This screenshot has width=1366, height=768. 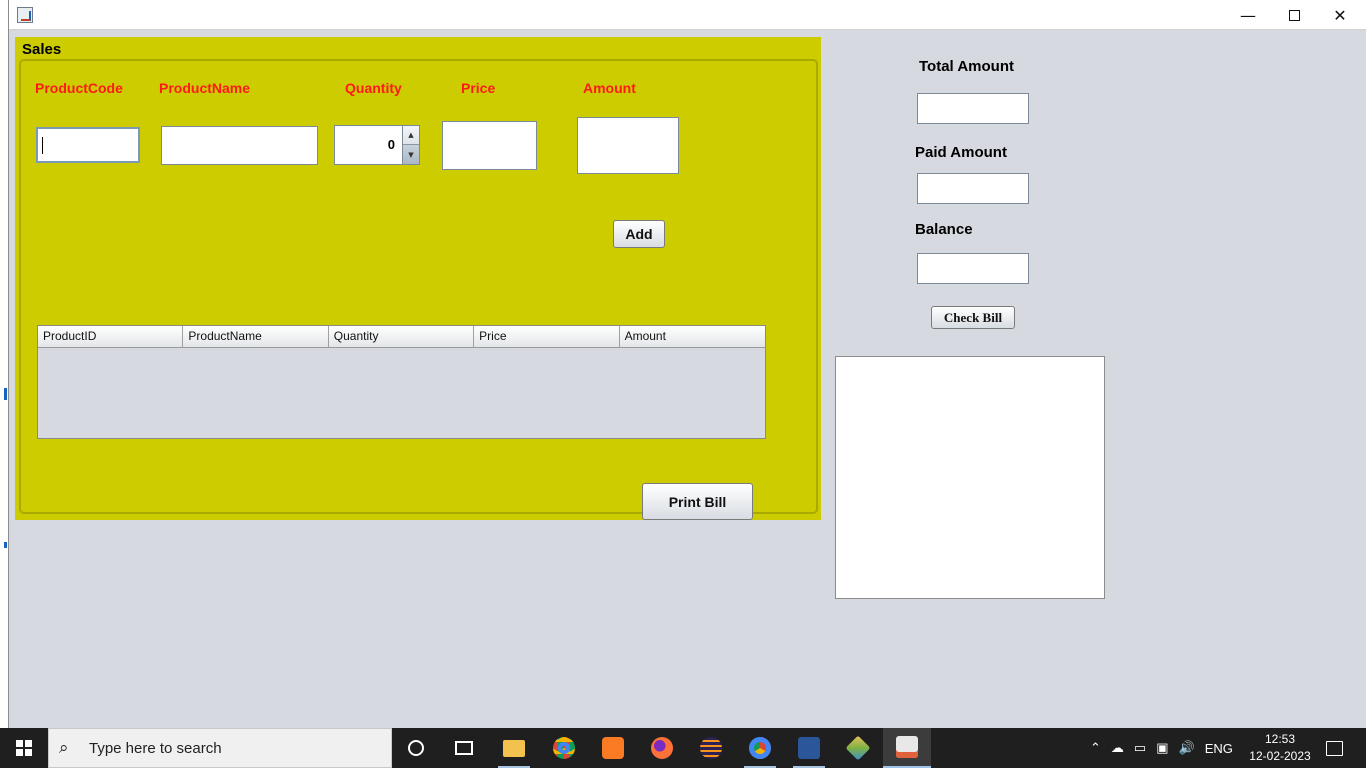 I want to click on firefox-button, so click(x=662, y=748).